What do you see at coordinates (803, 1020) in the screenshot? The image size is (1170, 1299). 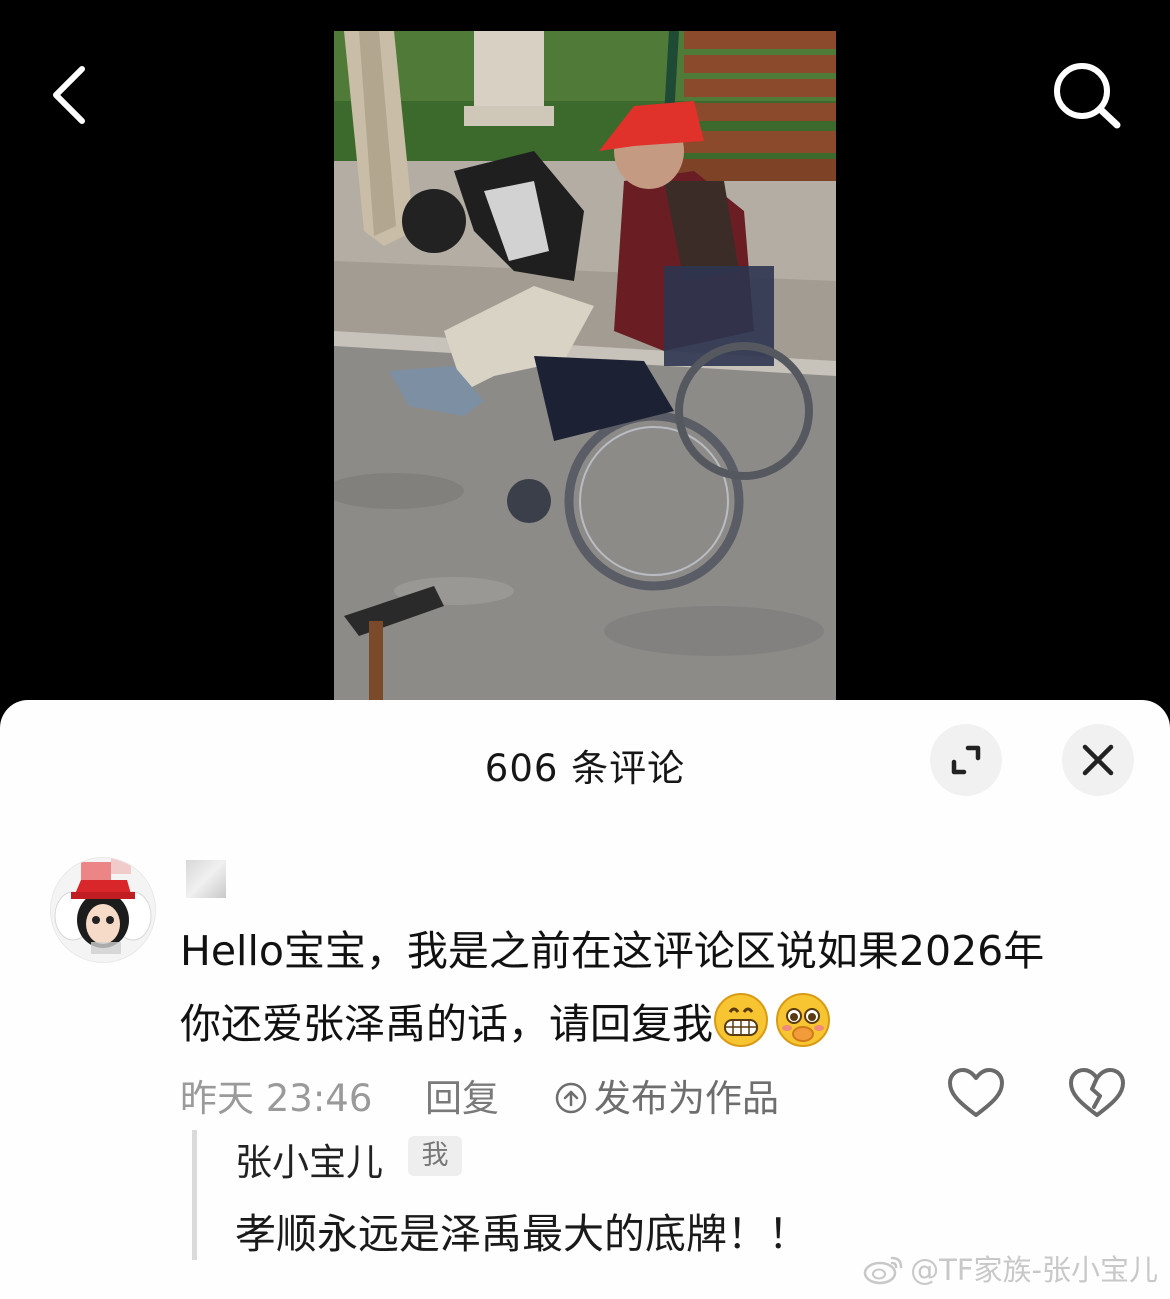 I see `pleading-emoji-icon` at bounding box center [803, 1020].